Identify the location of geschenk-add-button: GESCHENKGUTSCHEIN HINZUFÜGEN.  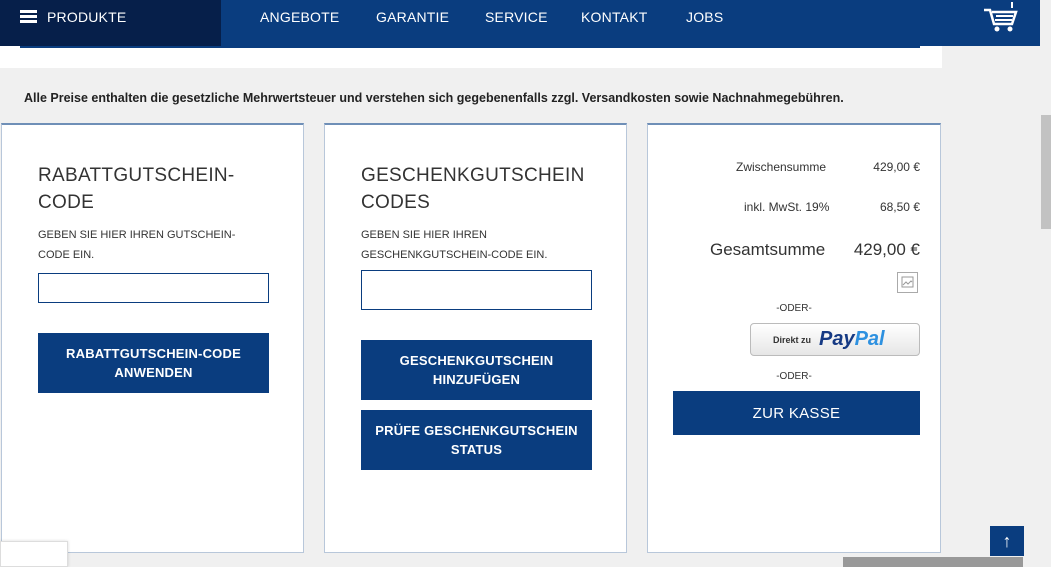
(476, 370).